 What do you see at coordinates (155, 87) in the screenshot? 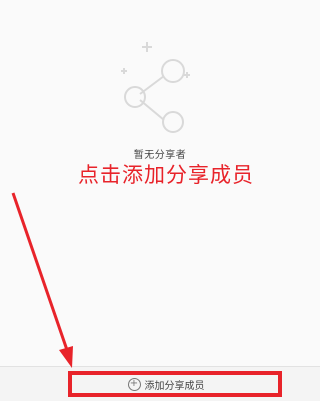
I see `share-icon` at bounding box center [155, 87].